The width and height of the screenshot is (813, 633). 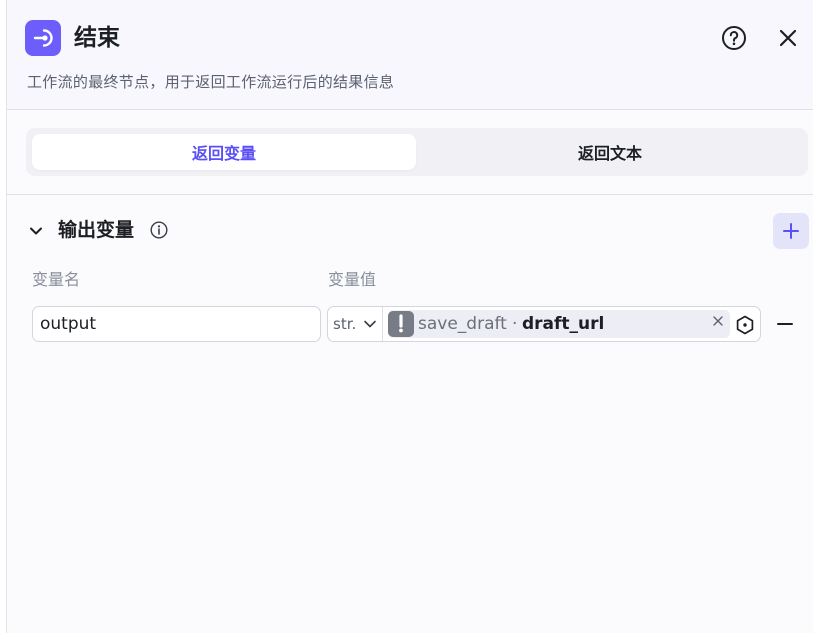 I want to click on add-variable-button, so click(x=791, y=231).